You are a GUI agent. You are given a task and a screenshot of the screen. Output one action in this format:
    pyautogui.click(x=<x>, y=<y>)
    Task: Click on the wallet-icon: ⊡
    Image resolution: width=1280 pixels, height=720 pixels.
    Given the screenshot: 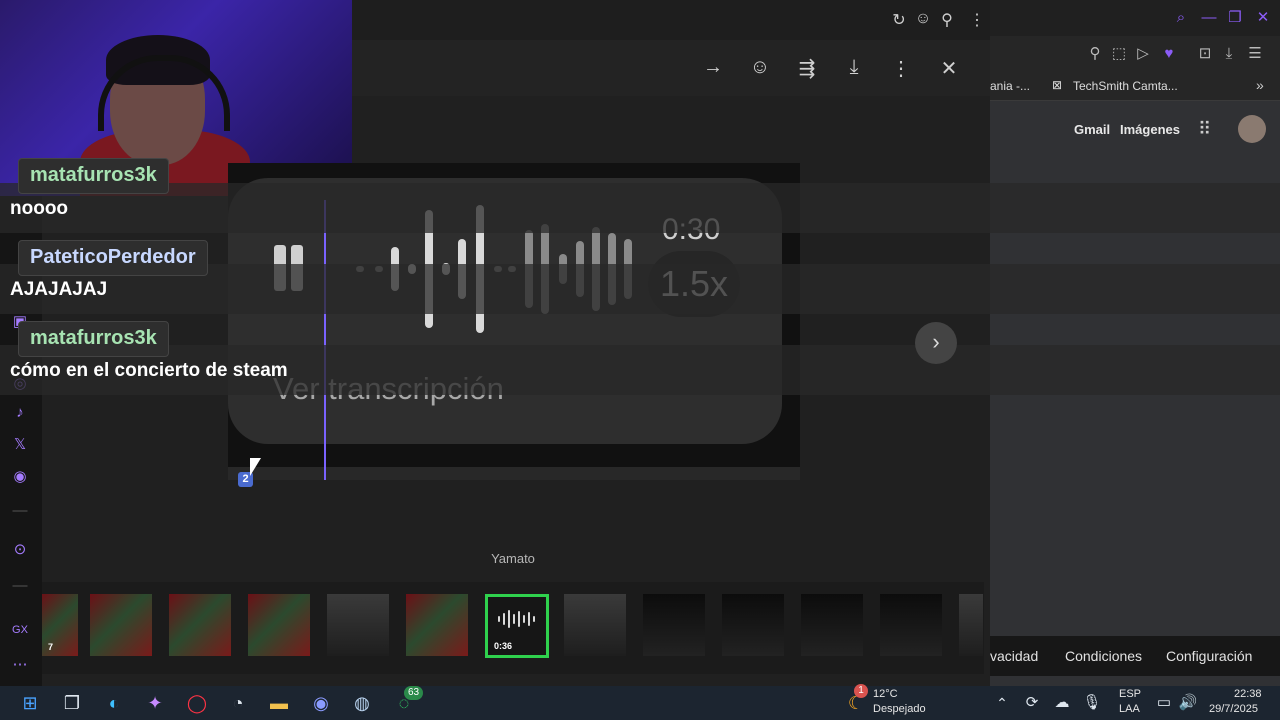 What is the action you would take?
    pyautogui.click(x=1205, y=54)
    